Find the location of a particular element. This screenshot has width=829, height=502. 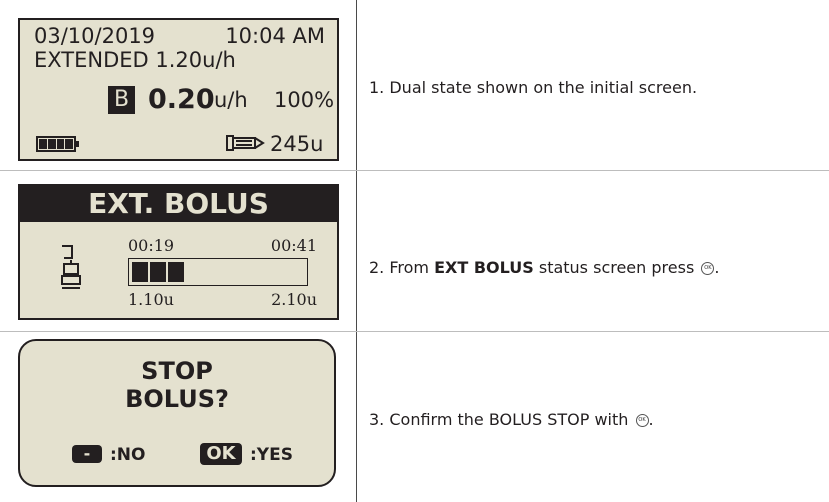

pump-icon is located at coordinates (71, 267).